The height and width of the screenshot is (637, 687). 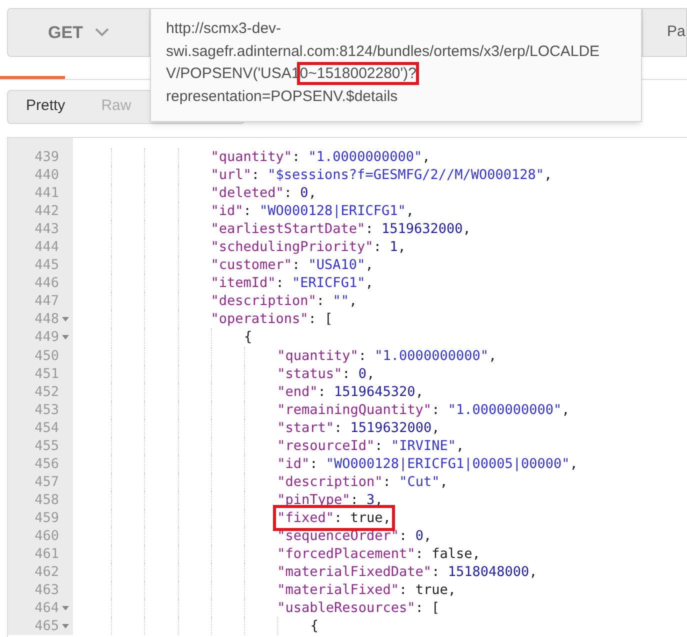 I want to click on line-number: 454, so click(x=46, y=427).